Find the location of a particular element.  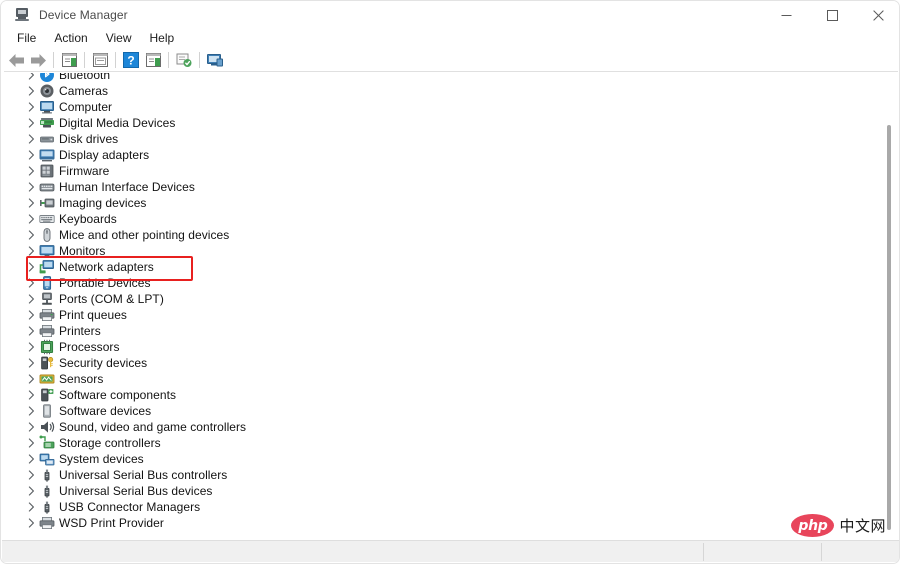

tree-item-printers: Printers is located at coordinates (444, 331).